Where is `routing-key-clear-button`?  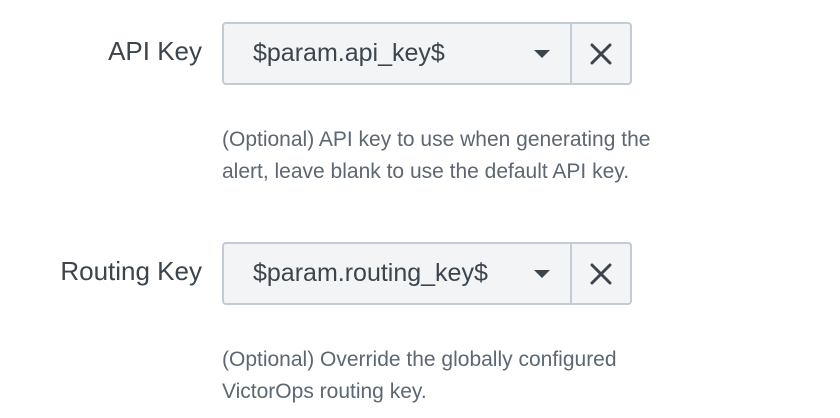
routing-key-clear-button is located at coordinates (600, 273).